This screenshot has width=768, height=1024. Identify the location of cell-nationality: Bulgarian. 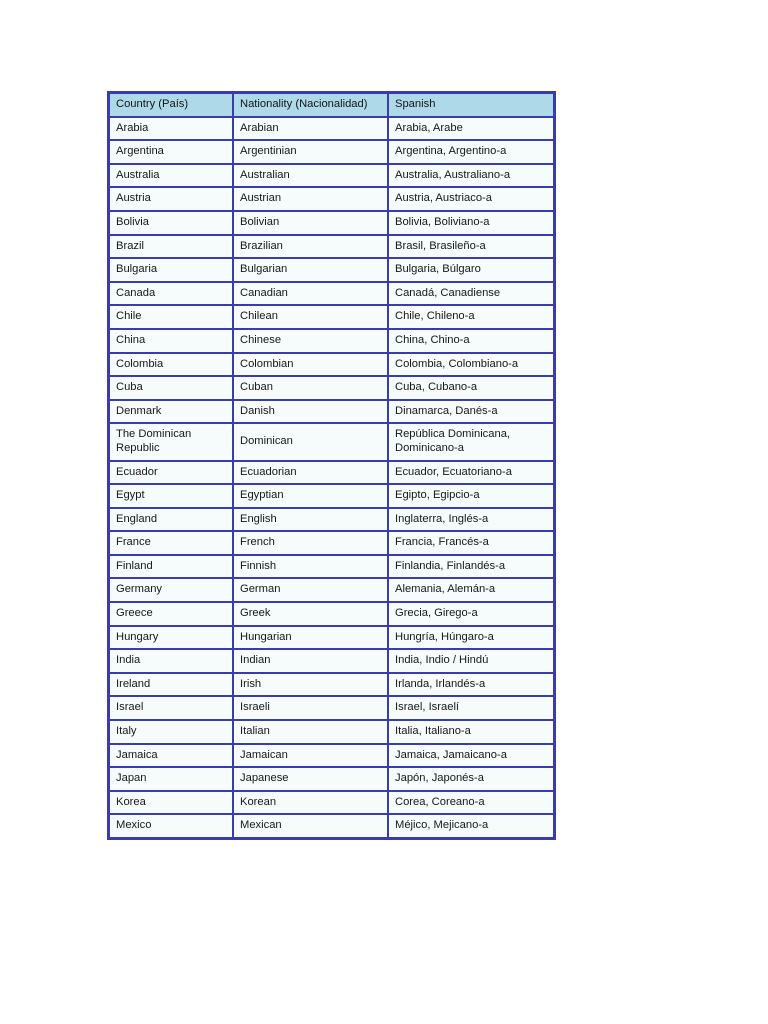
(310, 270).